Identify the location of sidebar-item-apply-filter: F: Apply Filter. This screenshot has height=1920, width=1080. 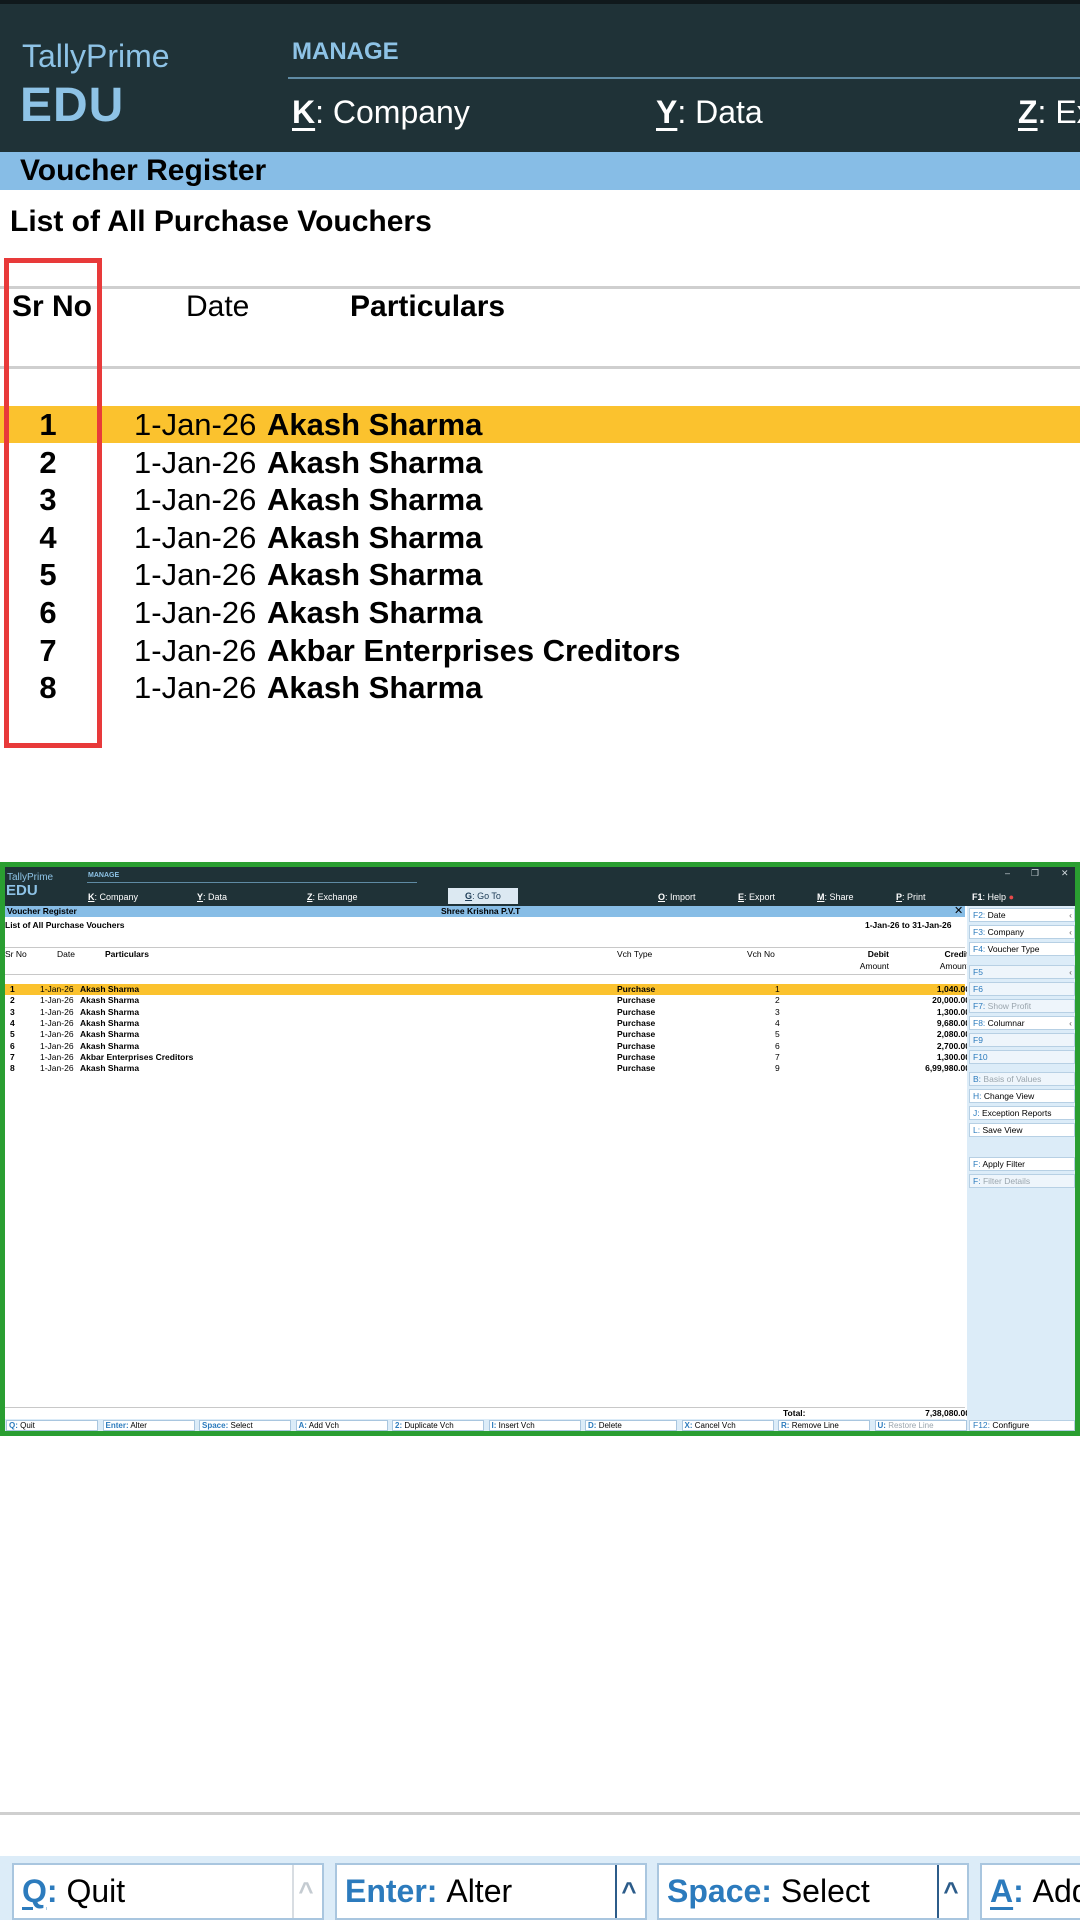
(1022, 1164).